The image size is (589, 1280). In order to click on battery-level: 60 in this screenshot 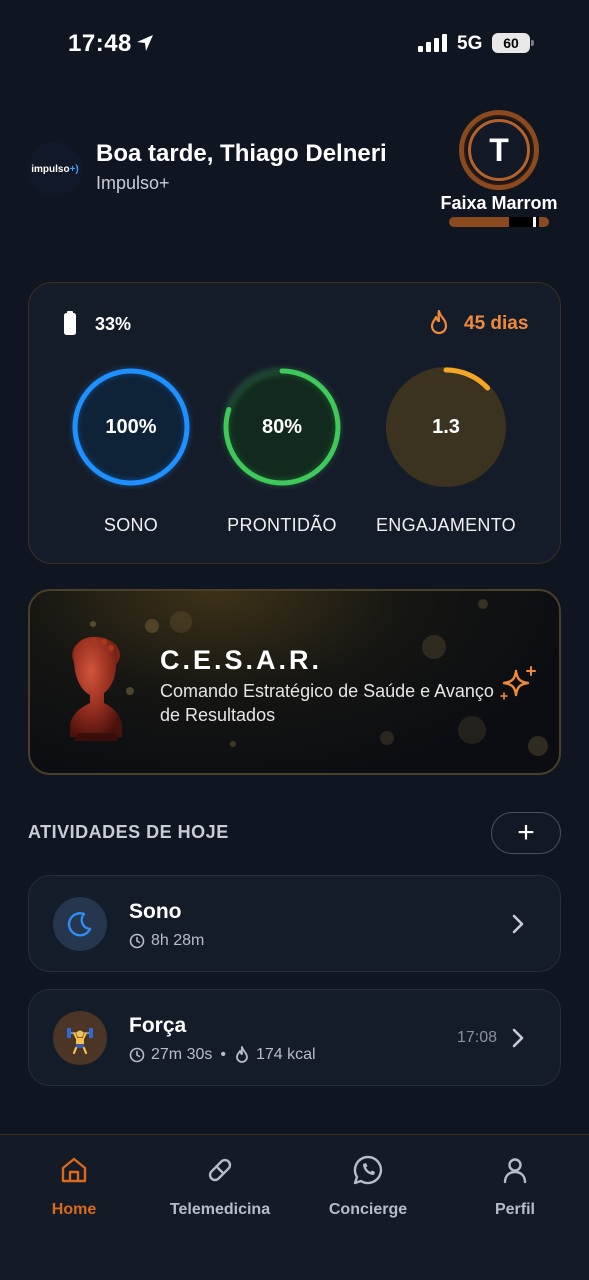, I will do `click(511, 43)`.